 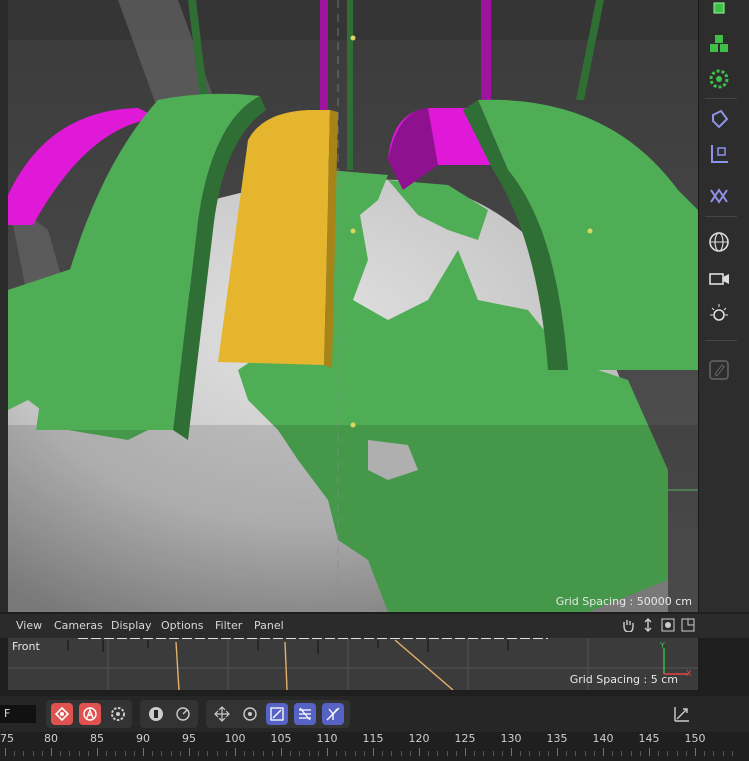 What do you see at coordinates (353, 664) in the screenshot?
I see `front-viewport: Y X Front Grid Spacing : 5 cm` at bounding box center [353, 664].